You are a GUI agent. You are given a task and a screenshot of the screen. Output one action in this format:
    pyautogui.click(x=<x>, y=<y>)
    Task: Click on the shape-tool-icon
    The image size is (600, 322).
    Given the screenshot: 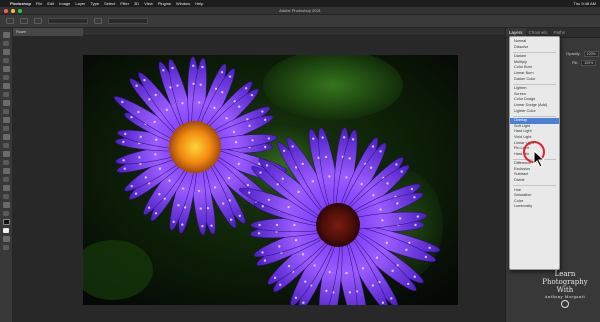 What is the action you would take?
    pyautogui.click(x=6, y=188)
    